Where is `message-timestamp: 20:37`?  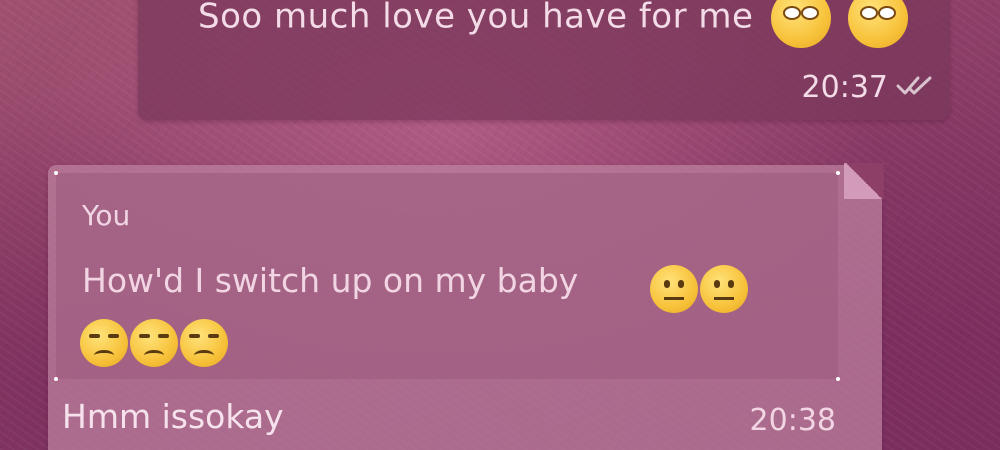
message-timestamp: 20:37 is located at coordinates (844, 87).